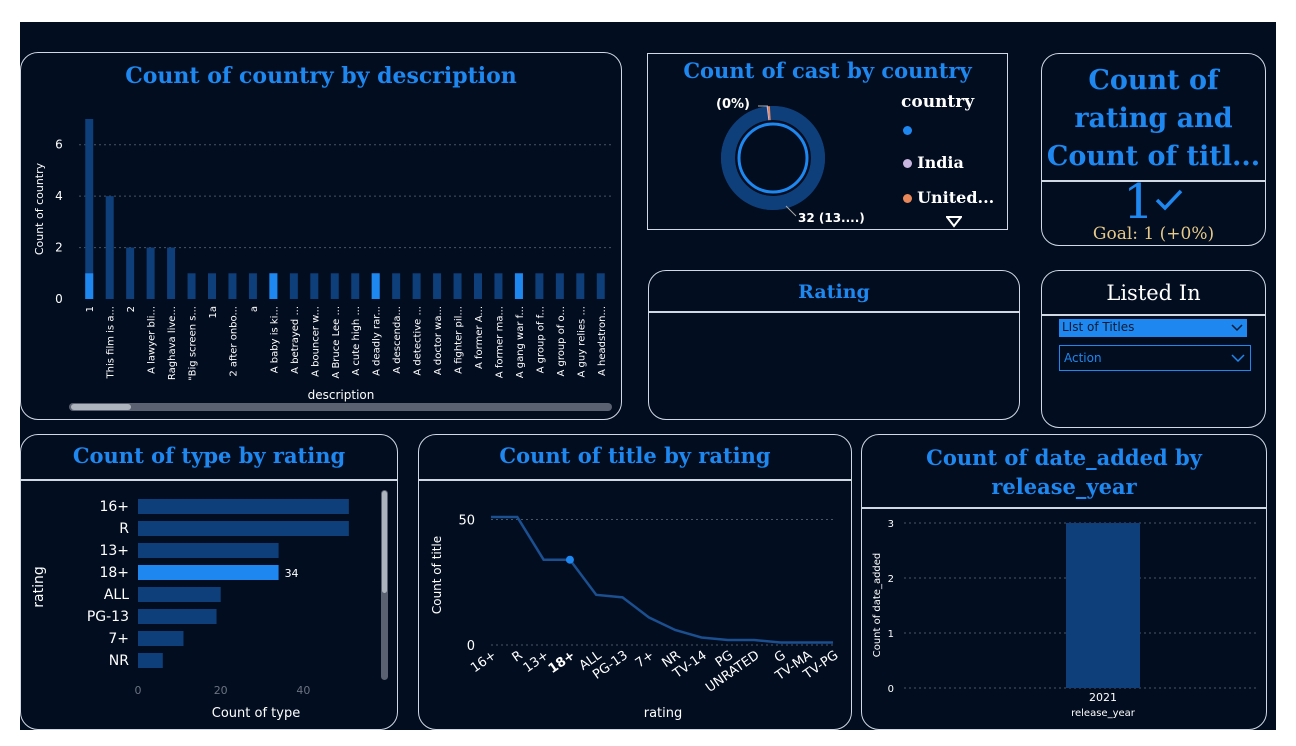  I want to click on y-tick-label: ALL, so click(116, 595).